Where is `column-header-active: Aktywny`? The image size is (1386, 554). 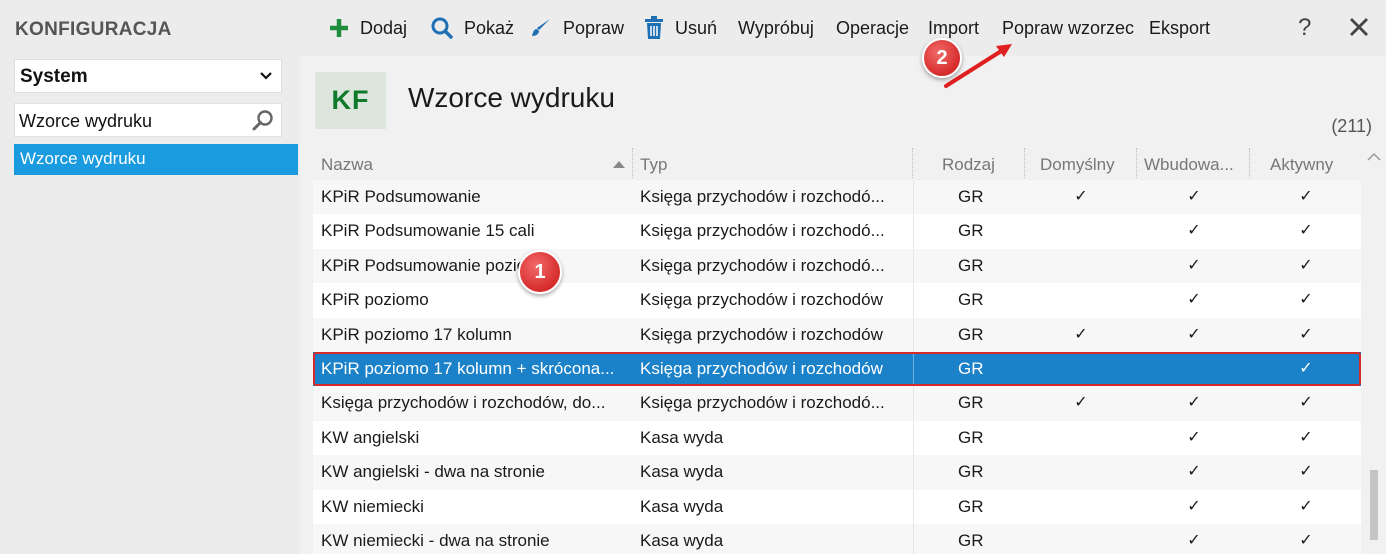 column-header-active: Aktywny is located at coordinates (1301, 163).